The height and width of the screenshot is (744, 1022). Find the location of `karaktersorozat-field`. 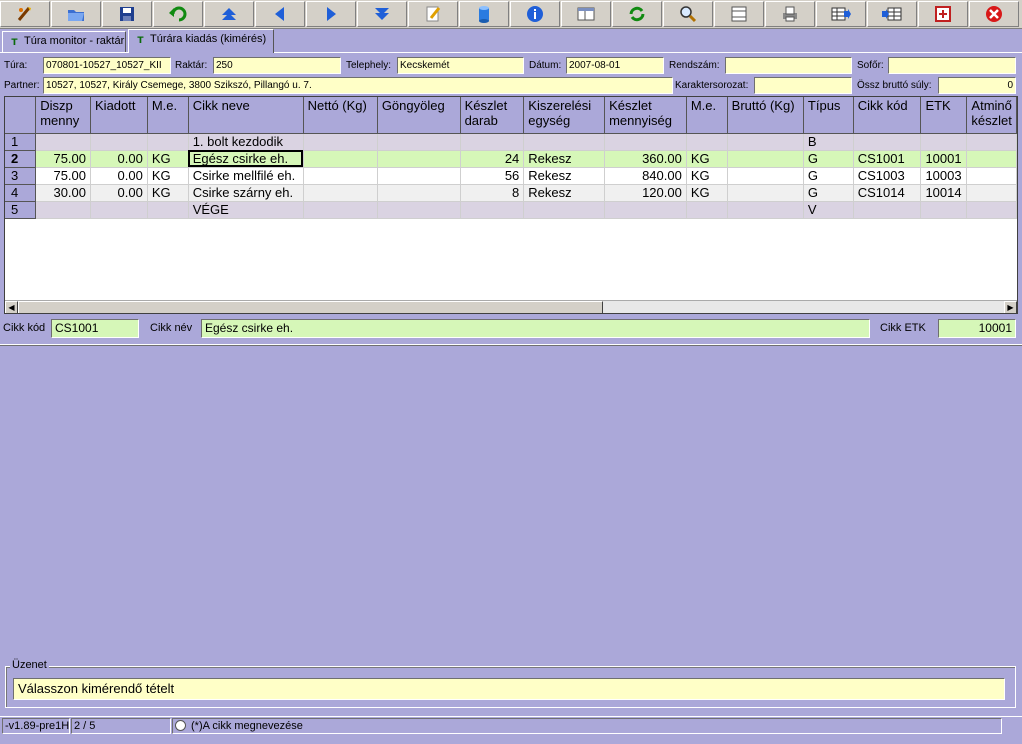

karaktersorozat-field is located at coordinates (803, 85).